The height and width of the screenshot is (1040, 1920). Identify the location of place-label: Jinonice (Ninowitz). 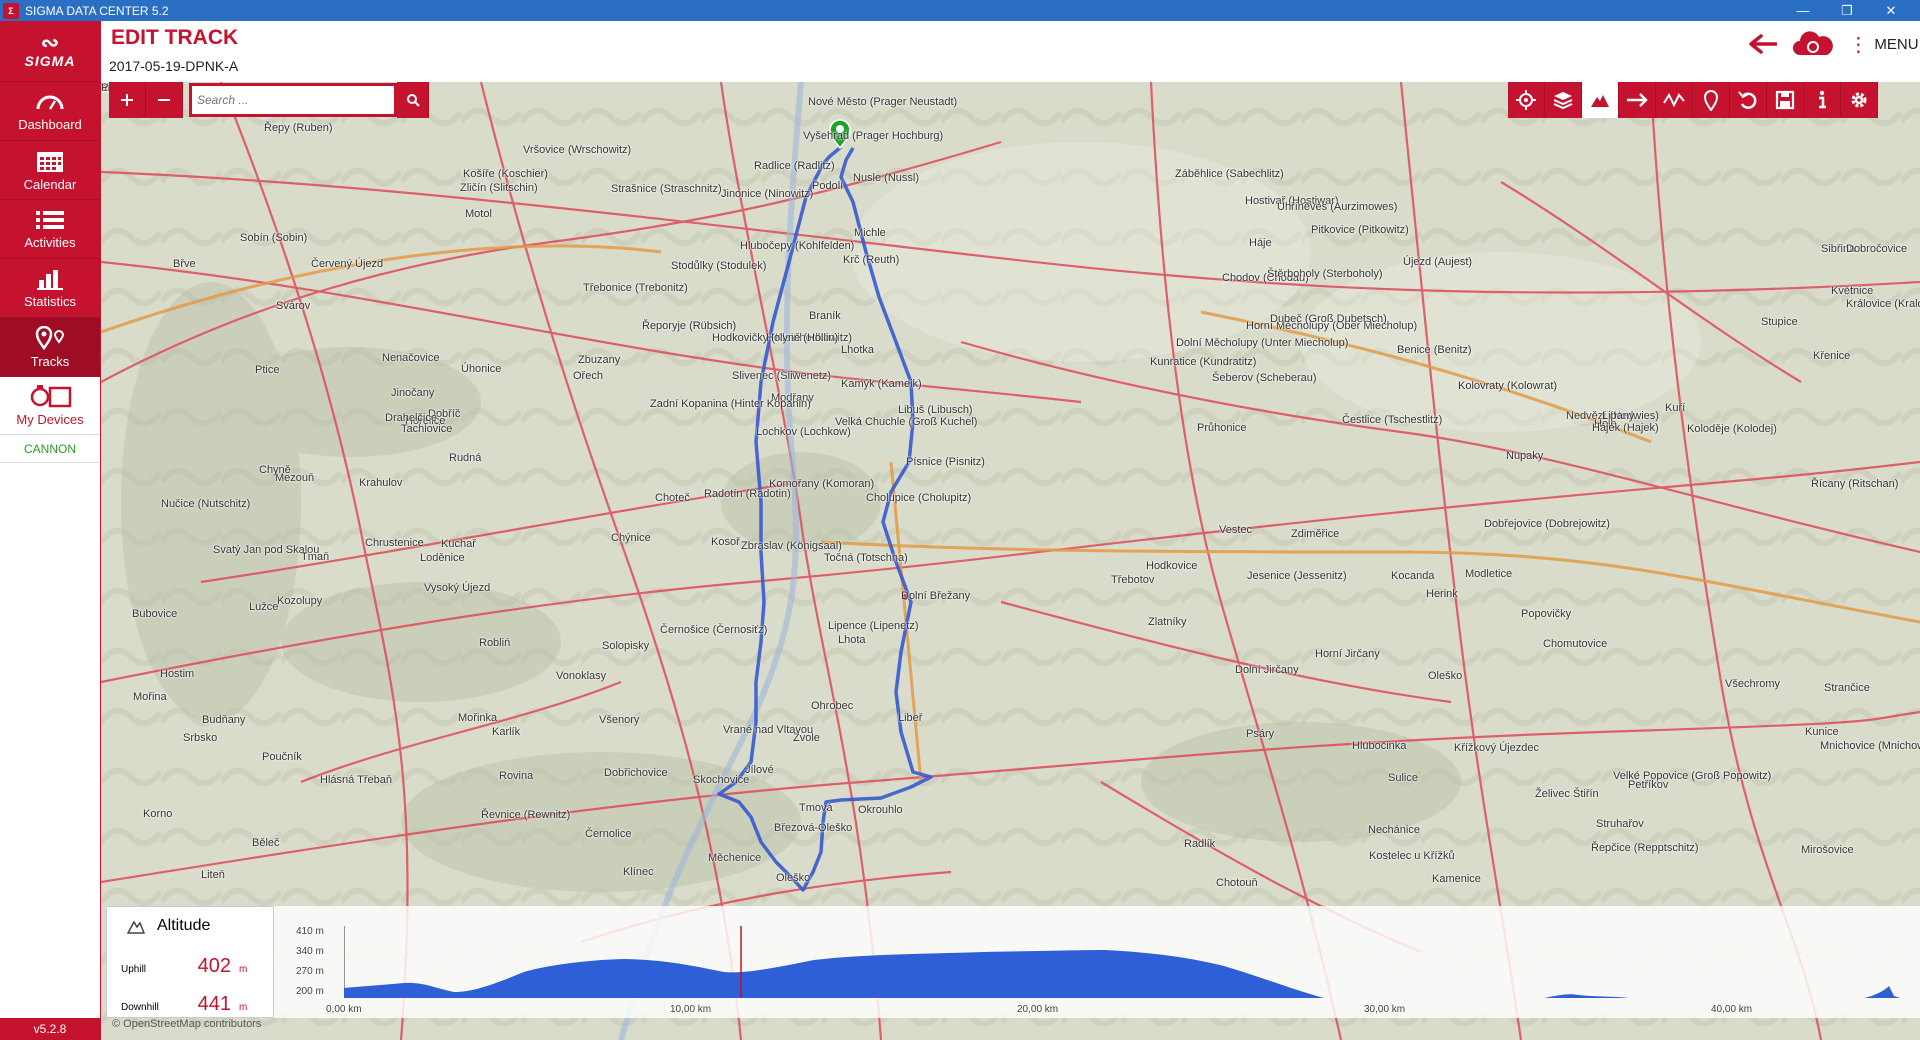
(767, 194).